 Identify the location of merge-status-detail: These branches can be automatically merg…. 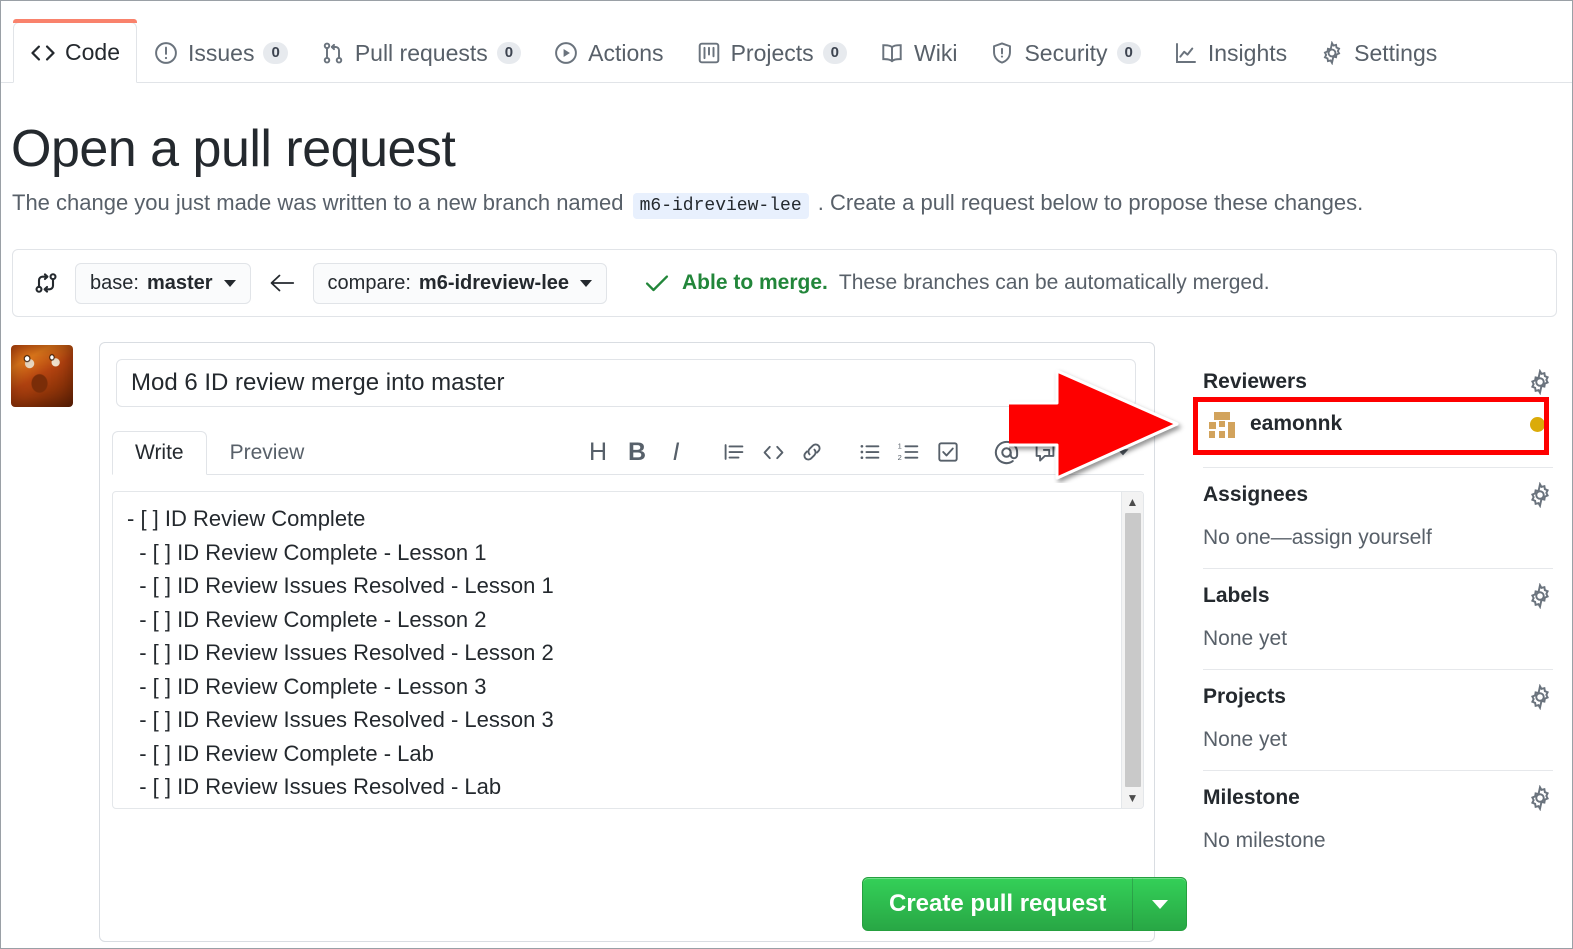
(1054, 282).